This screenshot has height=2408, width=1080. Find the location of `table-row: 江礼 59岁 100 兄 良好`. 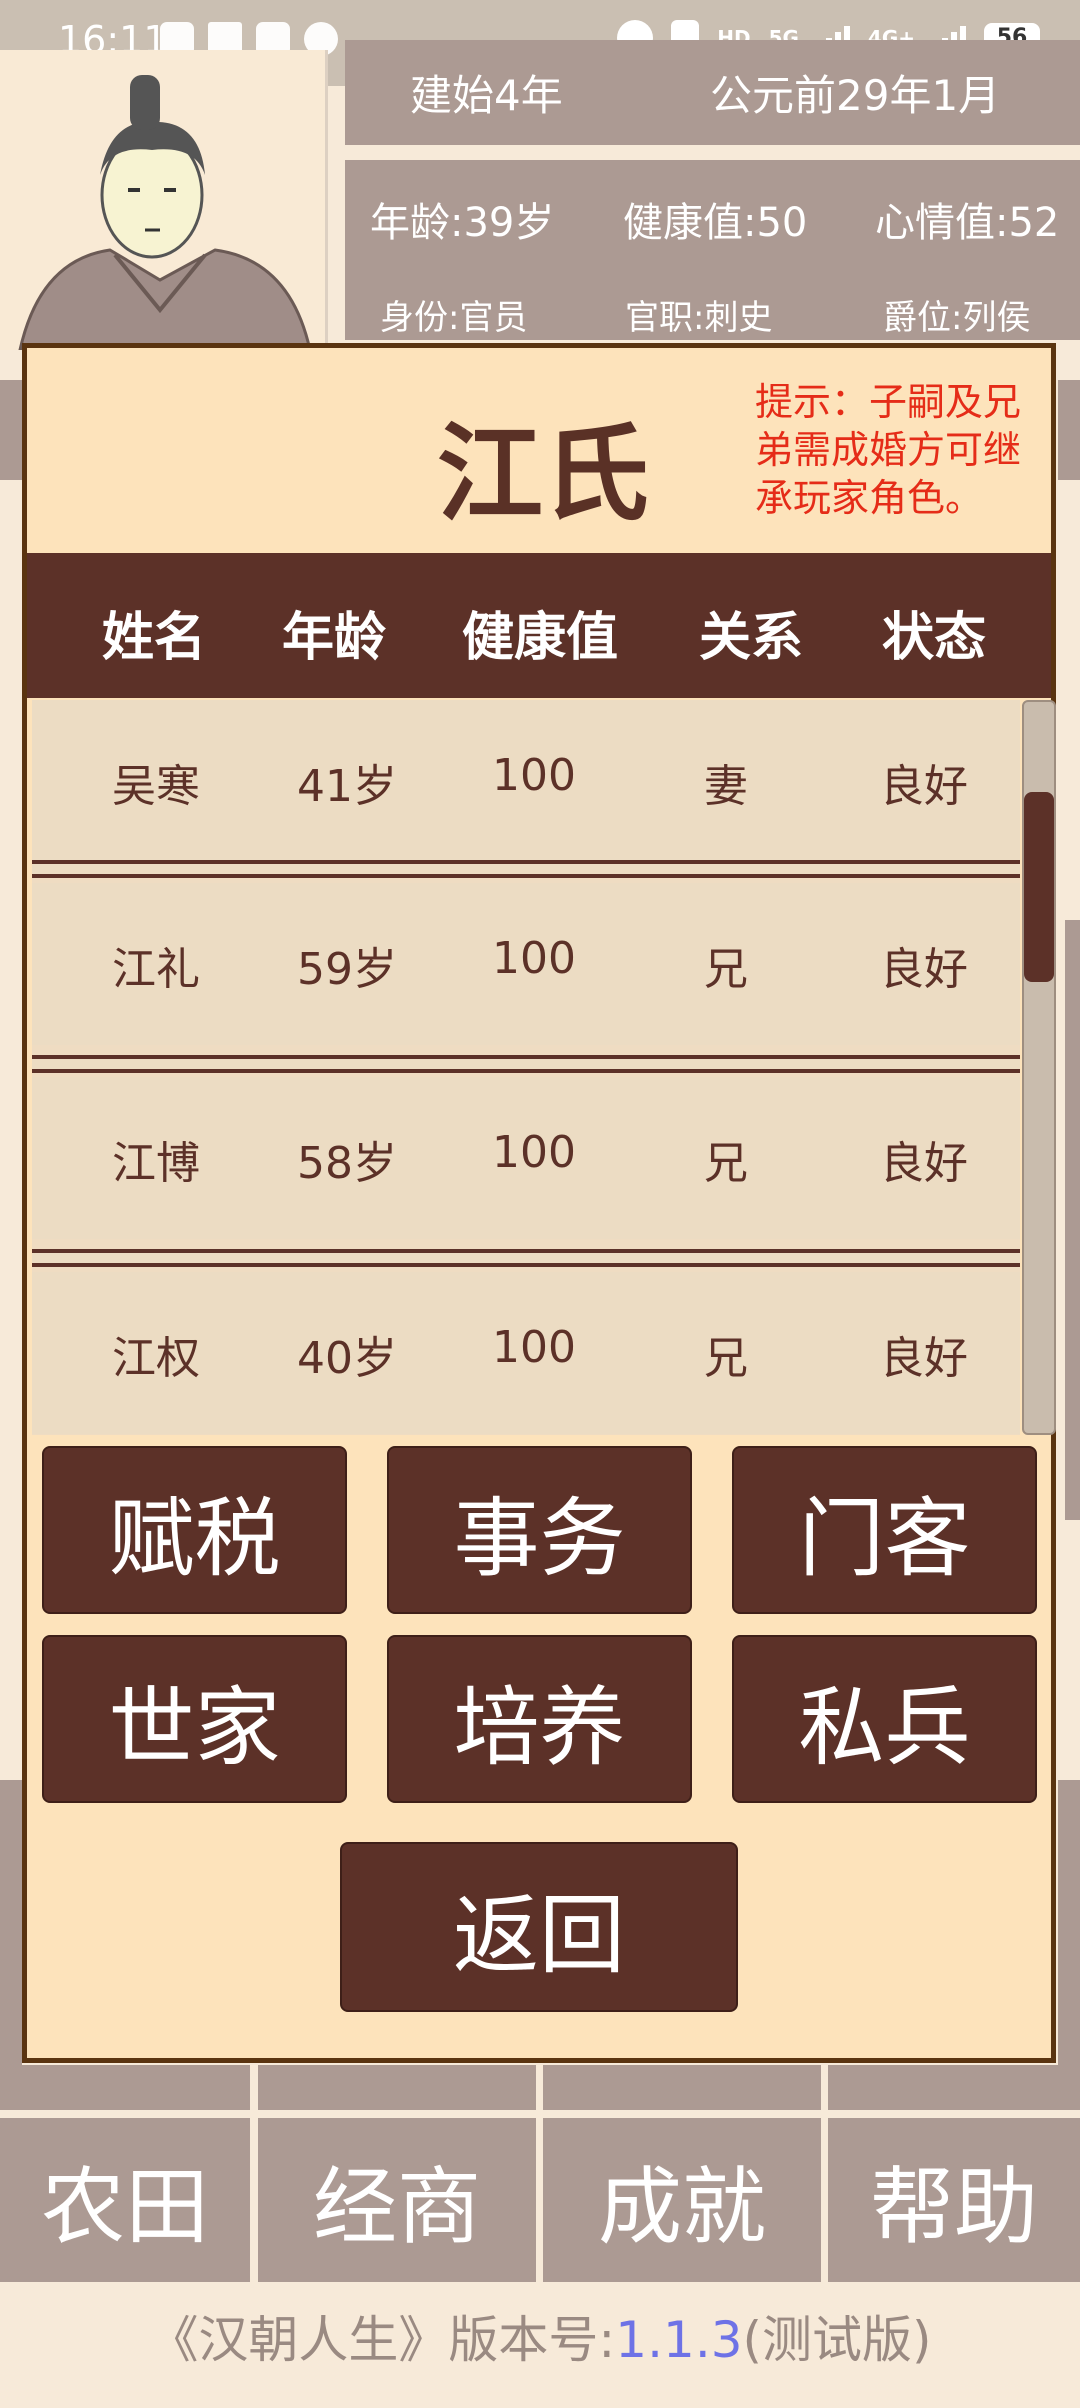

table-row: 江礼 59岁 100 兄 良好 is located at coordinates (526, 964).